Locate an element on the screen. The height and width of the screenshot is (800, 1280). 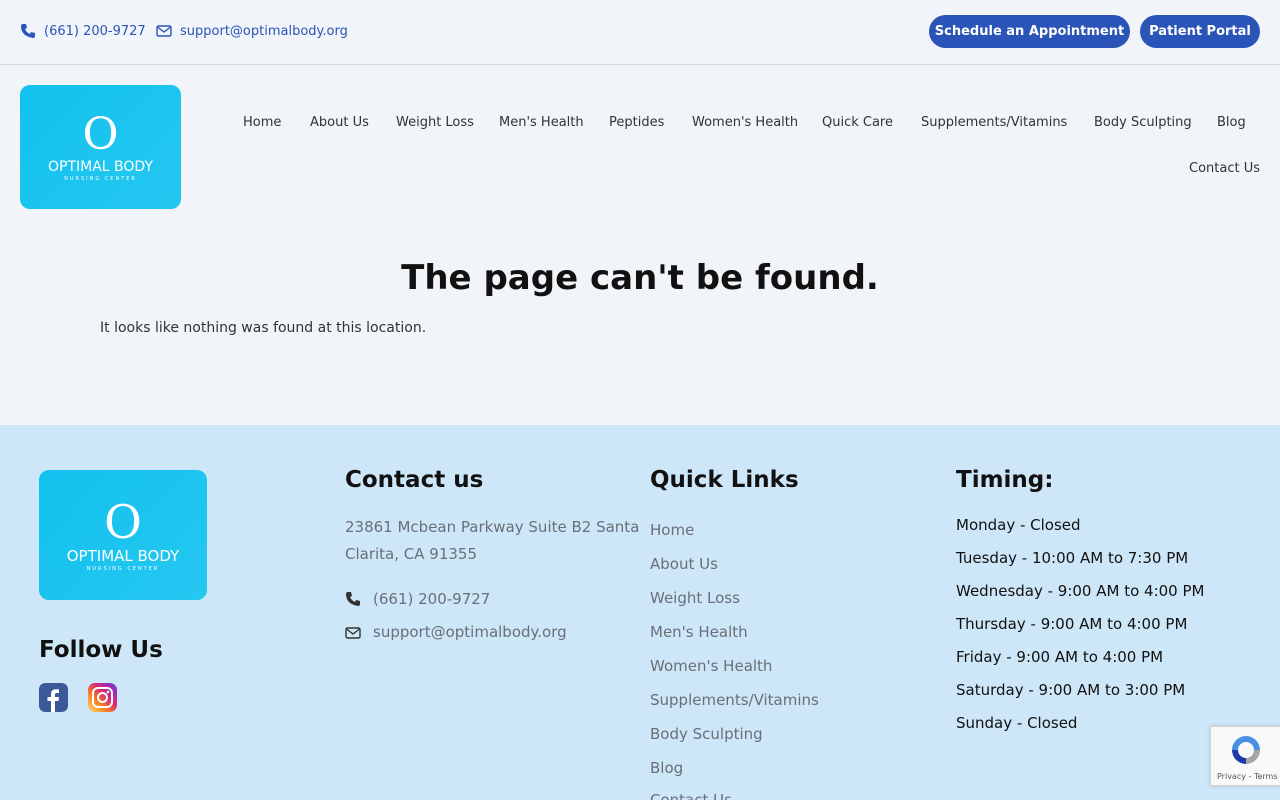
footer-logo-subtitle: NURSING CENTER is located at coordinates (123, 568).